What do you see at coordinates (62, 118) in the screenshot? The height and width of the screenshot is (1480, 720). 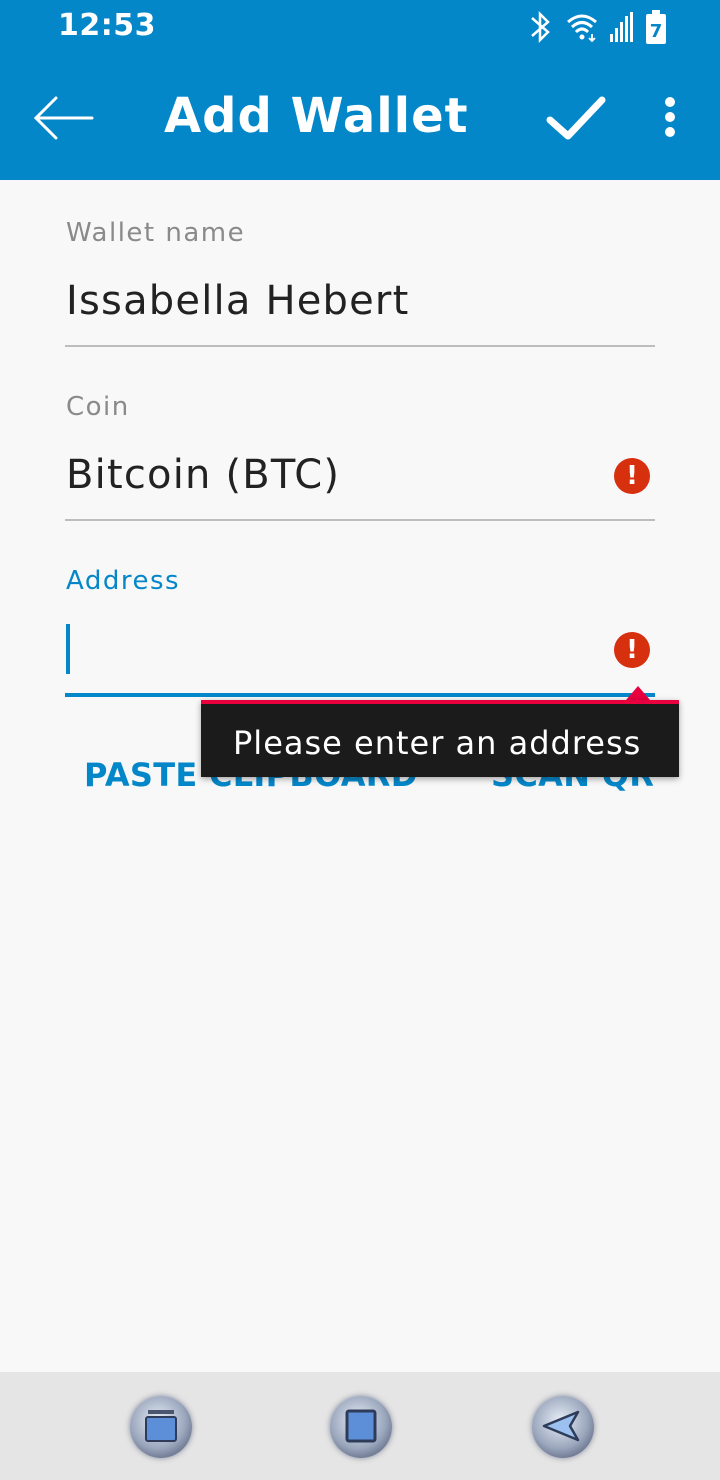 I see `back-arrow-icon` at bounding box center [62, 118].